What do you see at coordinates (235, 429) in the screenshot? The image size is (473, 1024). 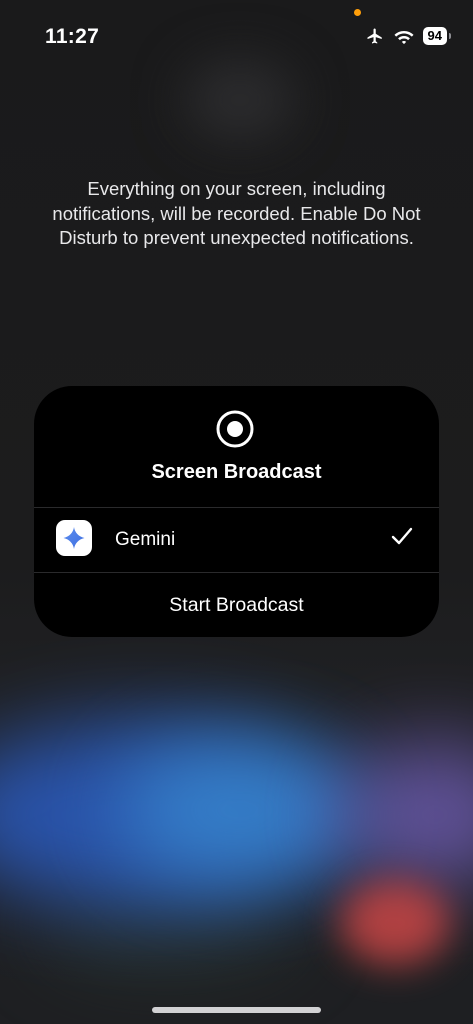 I see `record-icon` at bounding box center [235, 429].